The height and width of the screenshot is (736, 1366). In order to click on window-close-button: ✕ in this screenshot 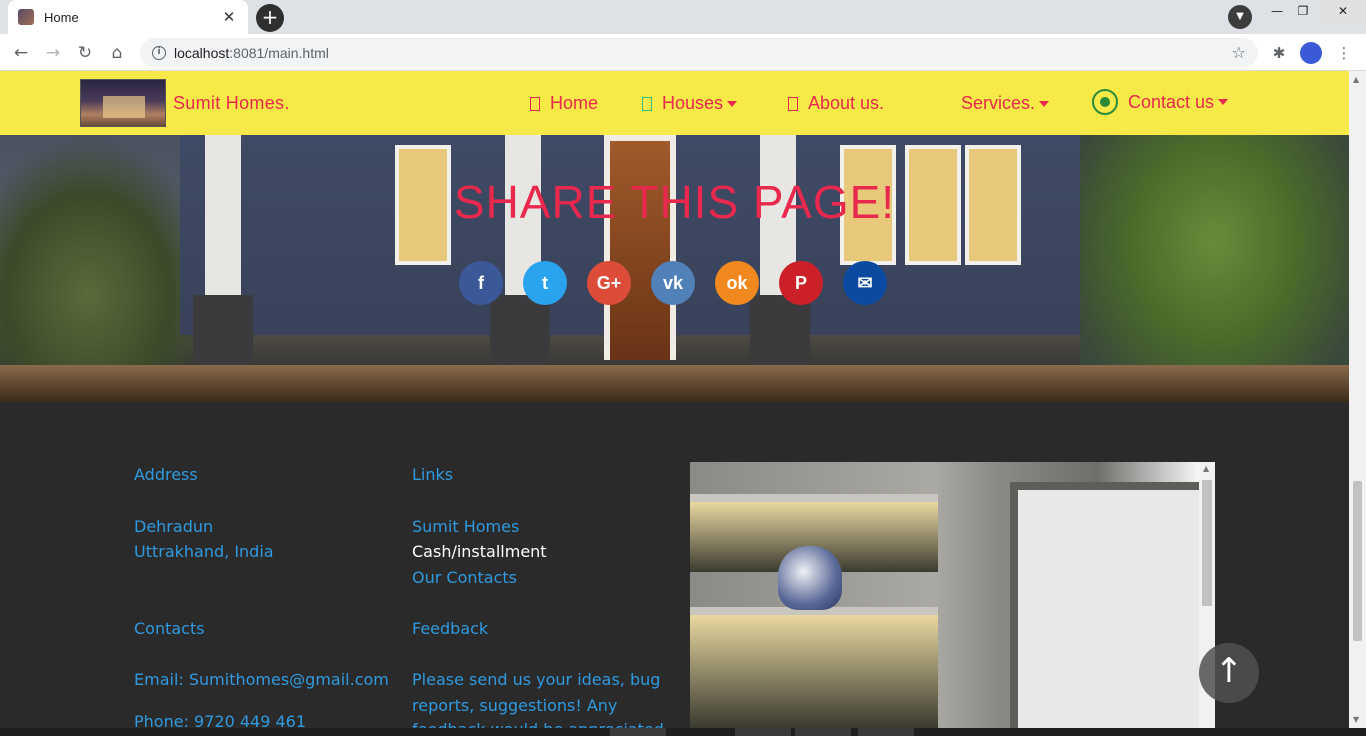, I will do `click(1343, 11)`.